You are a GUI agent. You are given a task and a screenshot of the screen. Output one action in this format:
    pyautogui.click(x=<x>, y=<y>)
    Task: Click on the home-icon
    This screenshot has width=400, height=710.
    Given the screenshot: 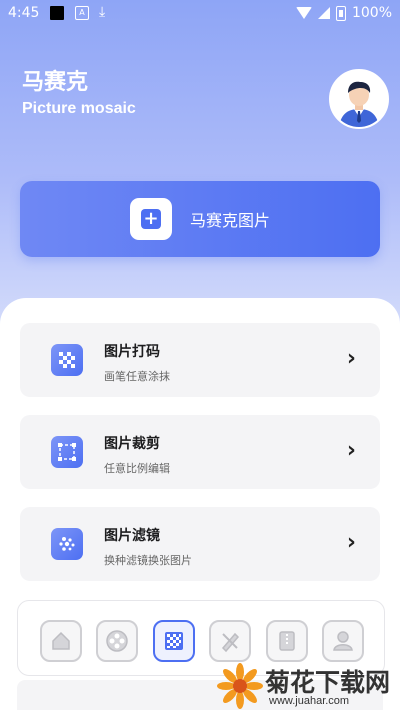 What is the action you would take?
    pyautogui.click(x=61, y=640)
    